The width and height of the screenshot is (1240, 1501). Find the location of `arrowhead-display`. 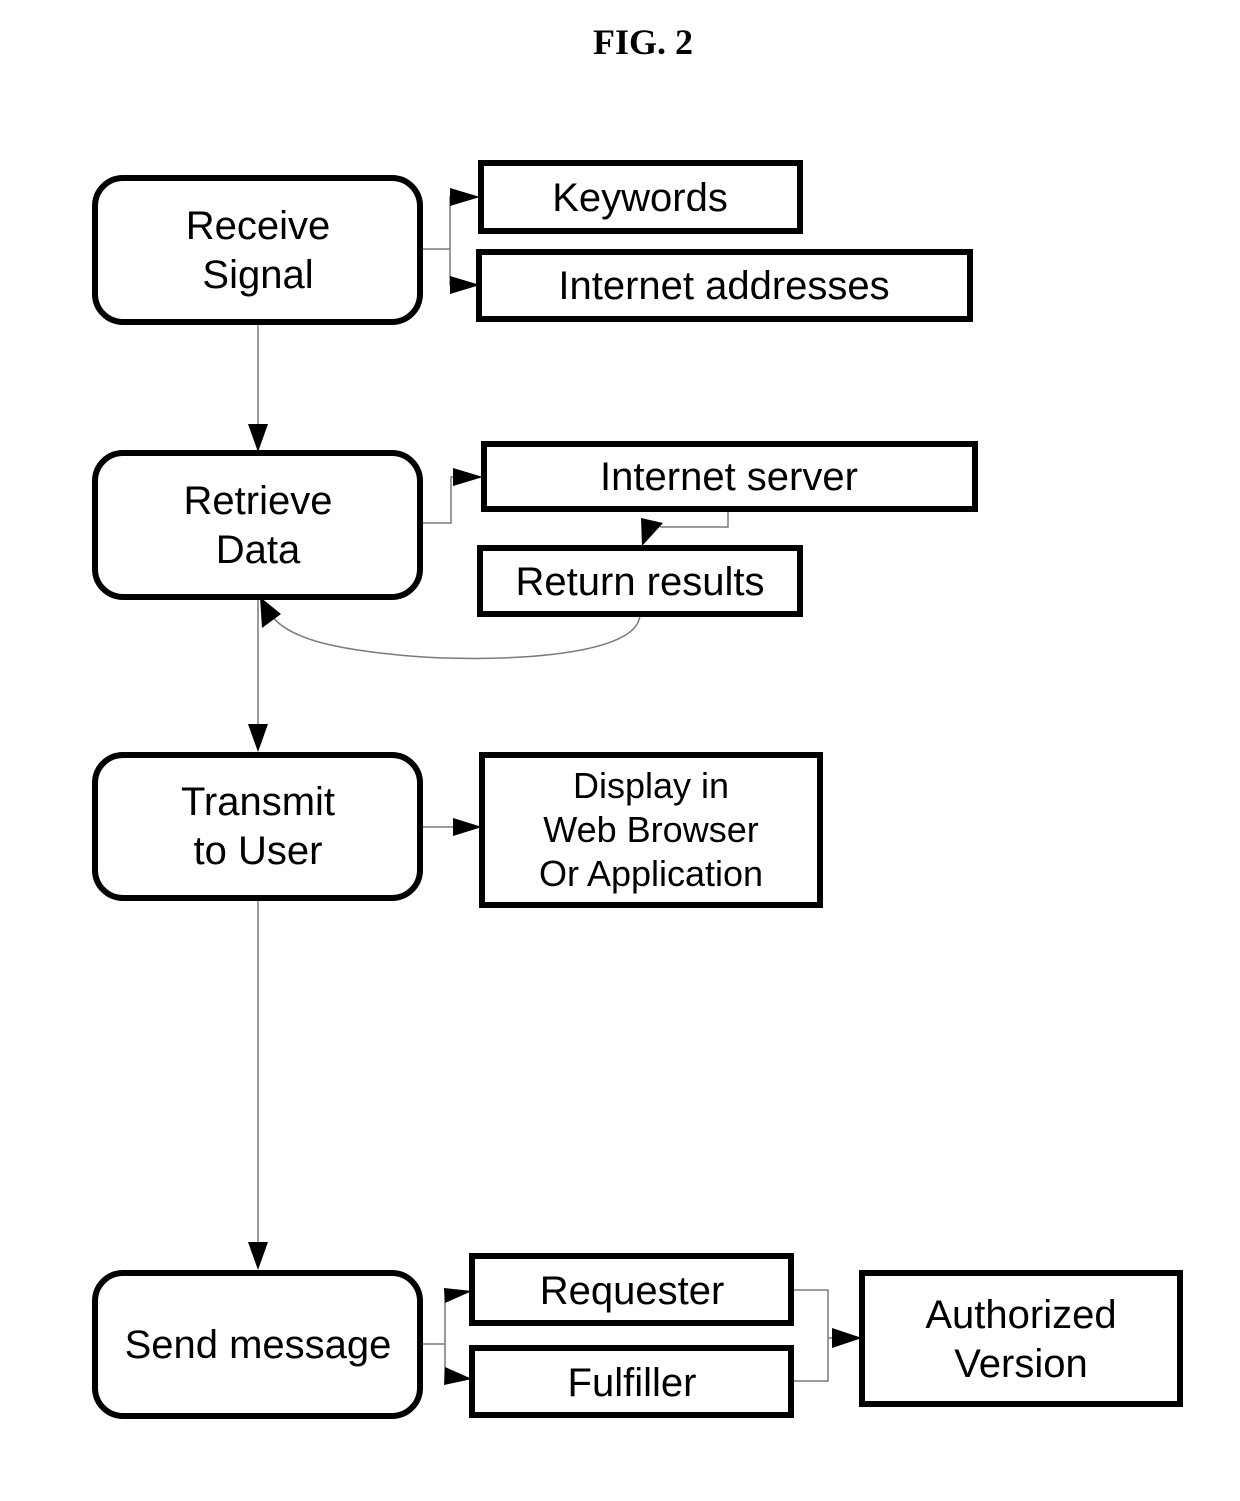

arrowhead-display is located at coordinates (467, 827).